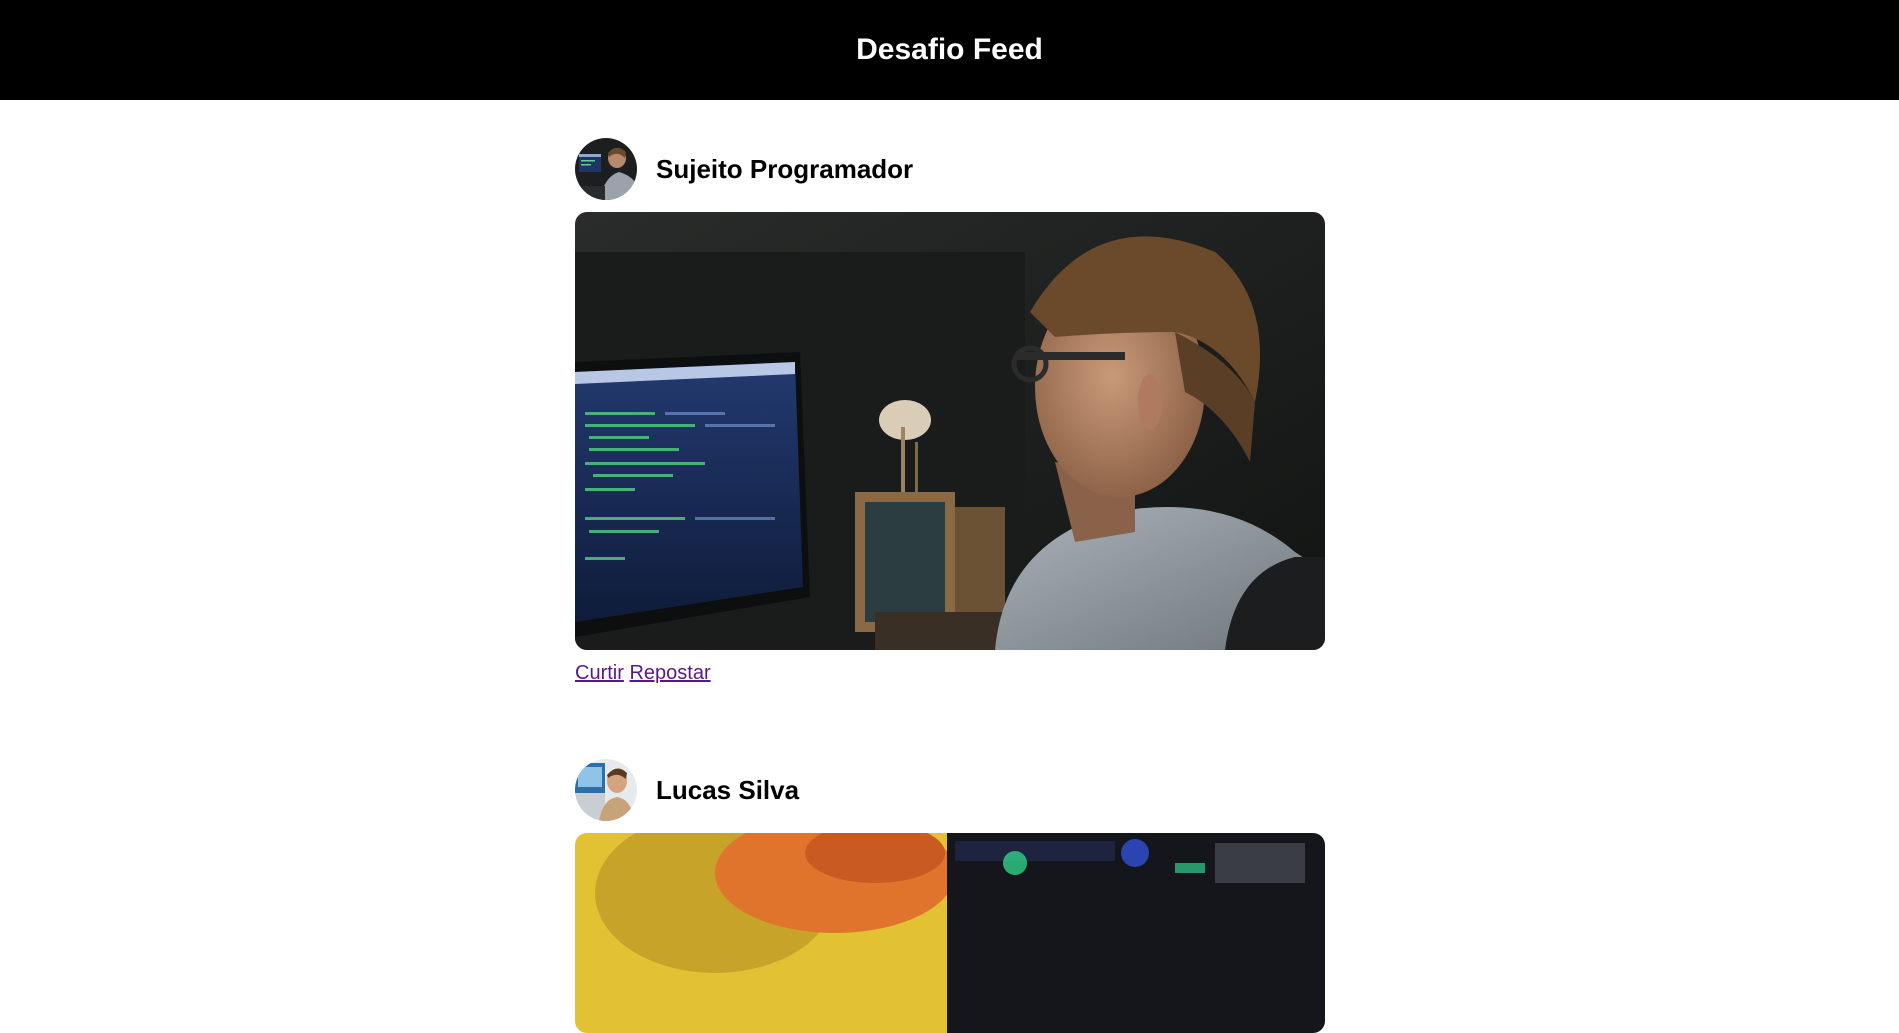  Describe the element at coordinates (669, 673) in the screenshot. I see `repost-link: Repostar` at that location.